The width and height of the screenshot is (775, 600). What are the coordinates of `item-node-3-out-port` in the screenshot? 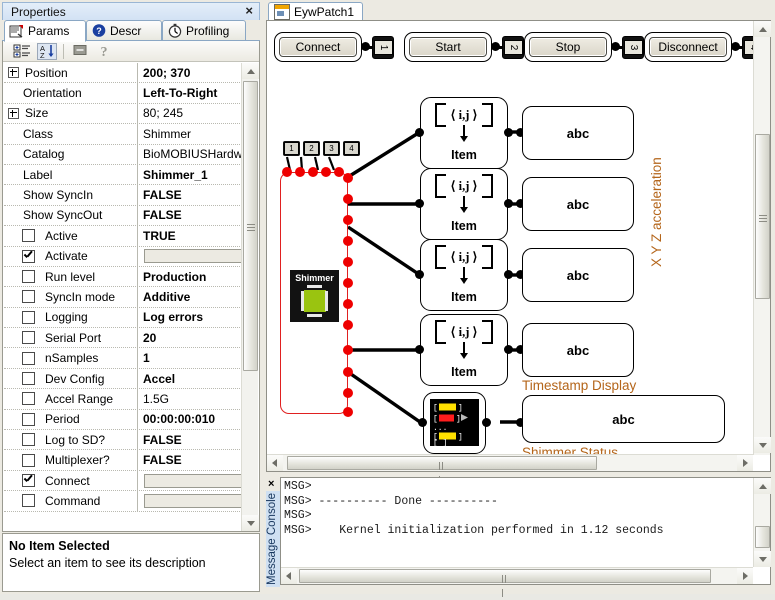 It's located at (508, 274).